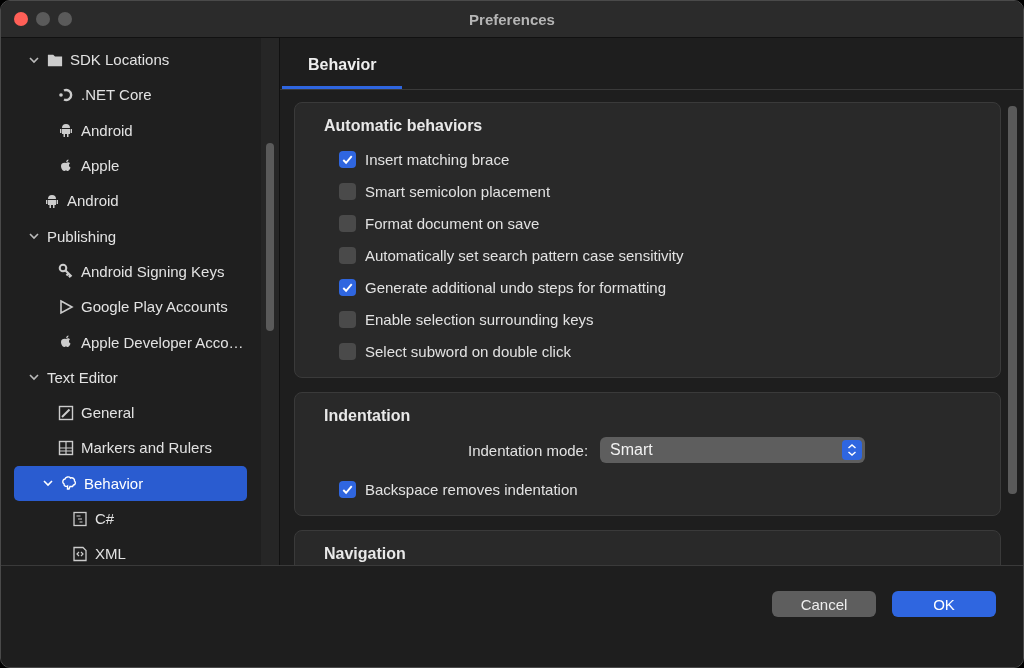 The width and height of the screenshot is (1024, 668). Describe the element at coordinates (342, 72) in the screenshot. I see `tab: Behavior` at that location.